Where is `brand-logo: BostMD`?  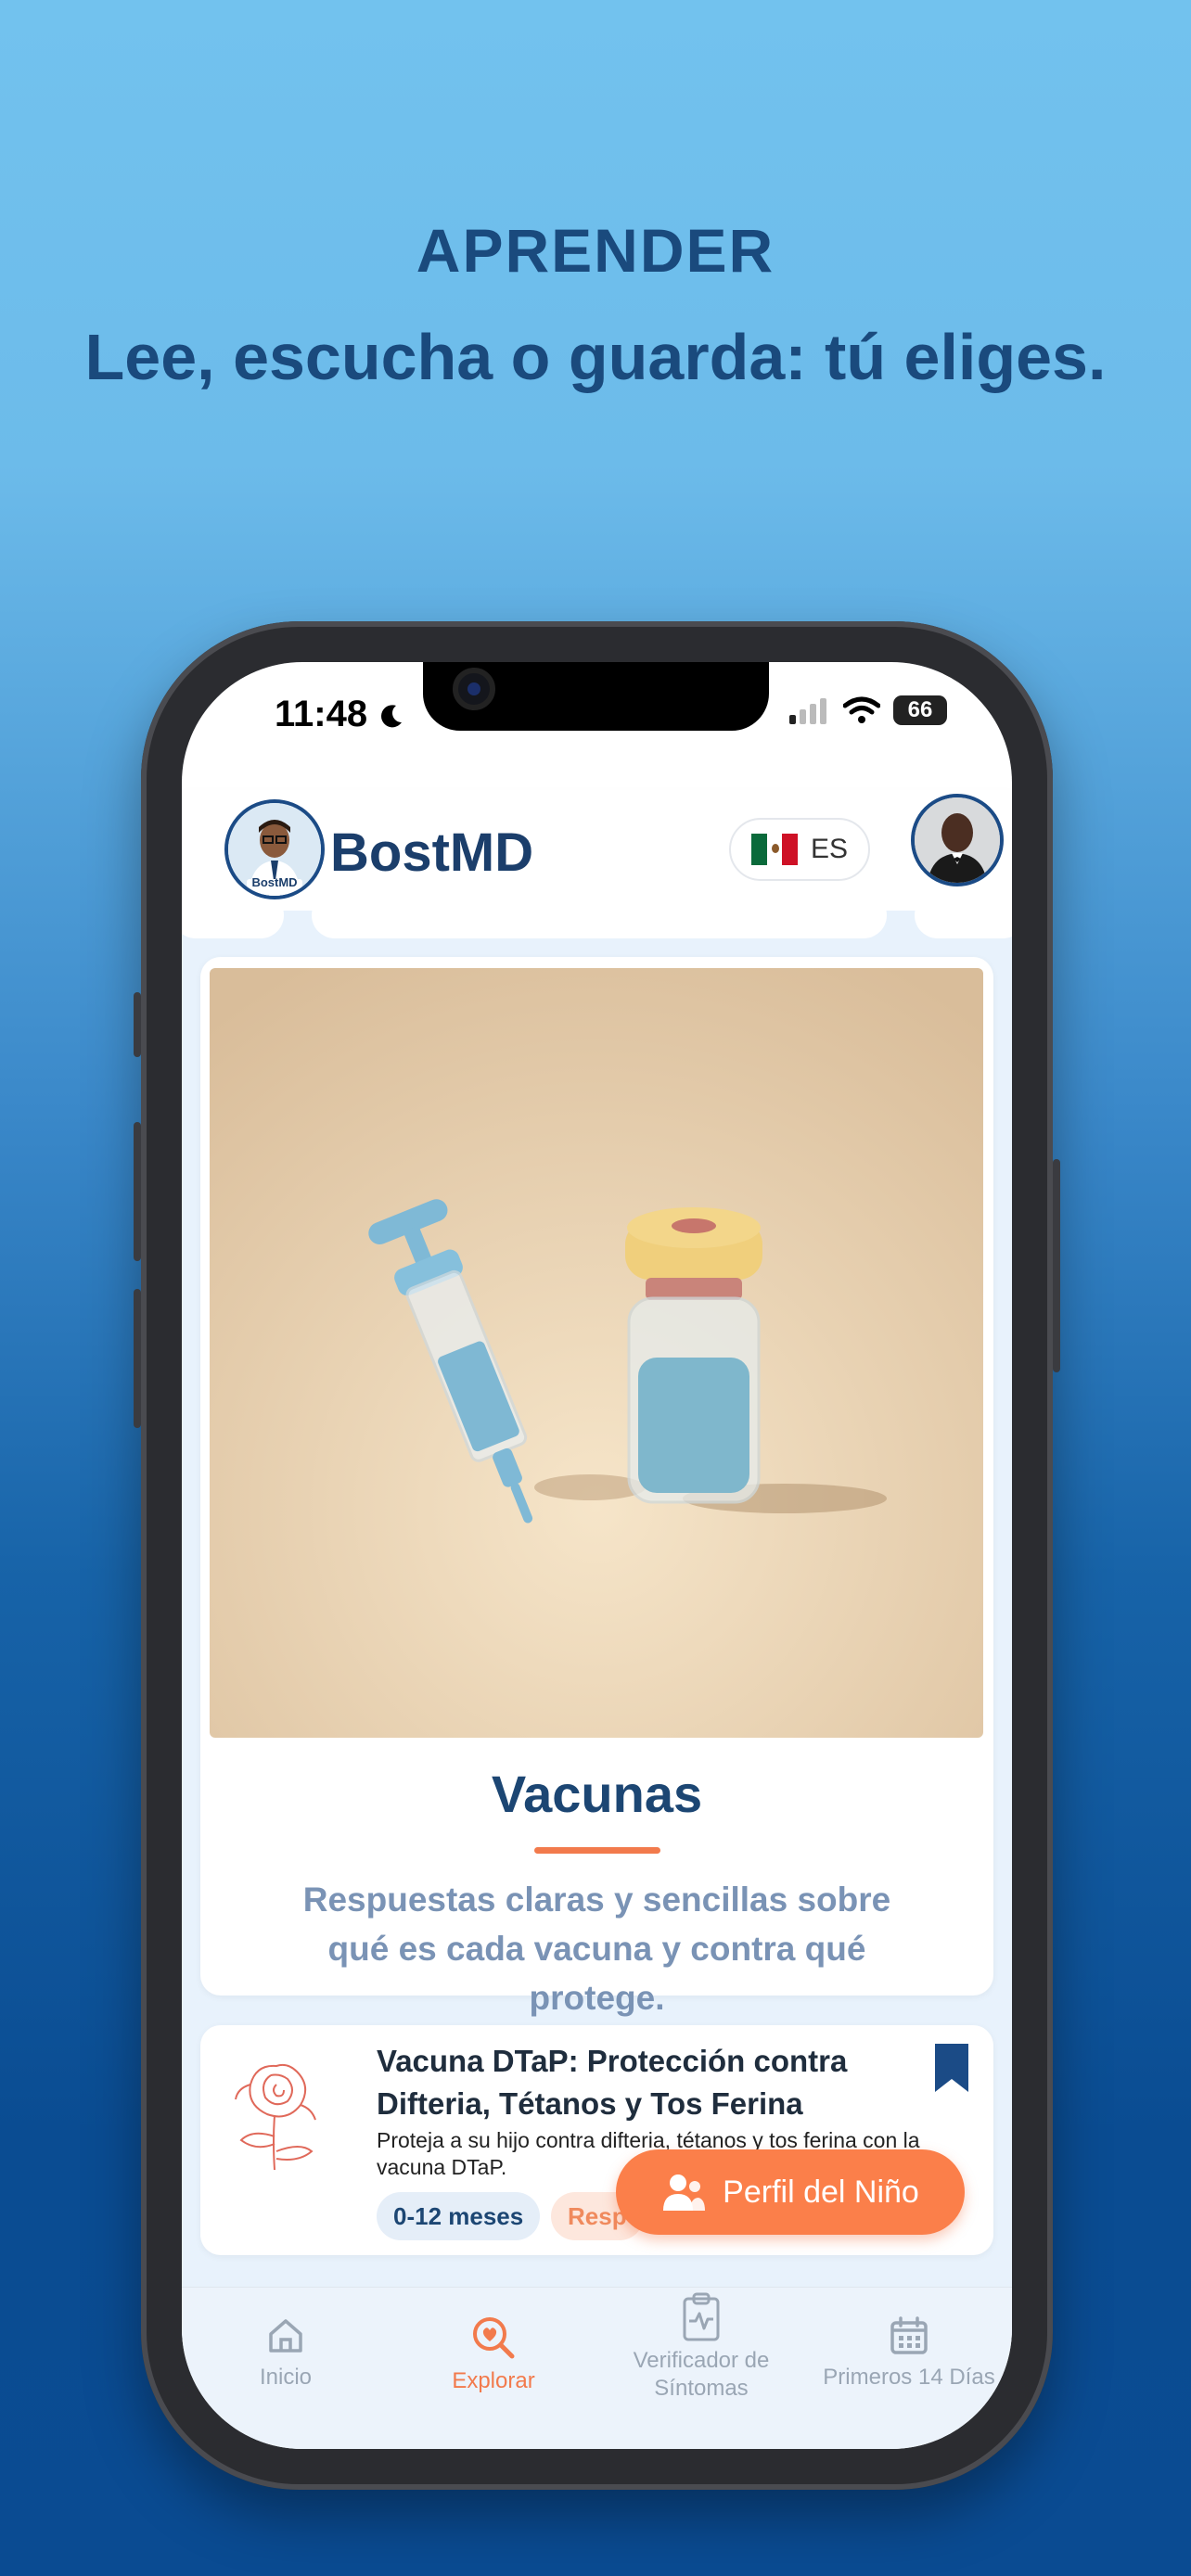 brand-logo: BostMD is located at coordinates (274, 849).